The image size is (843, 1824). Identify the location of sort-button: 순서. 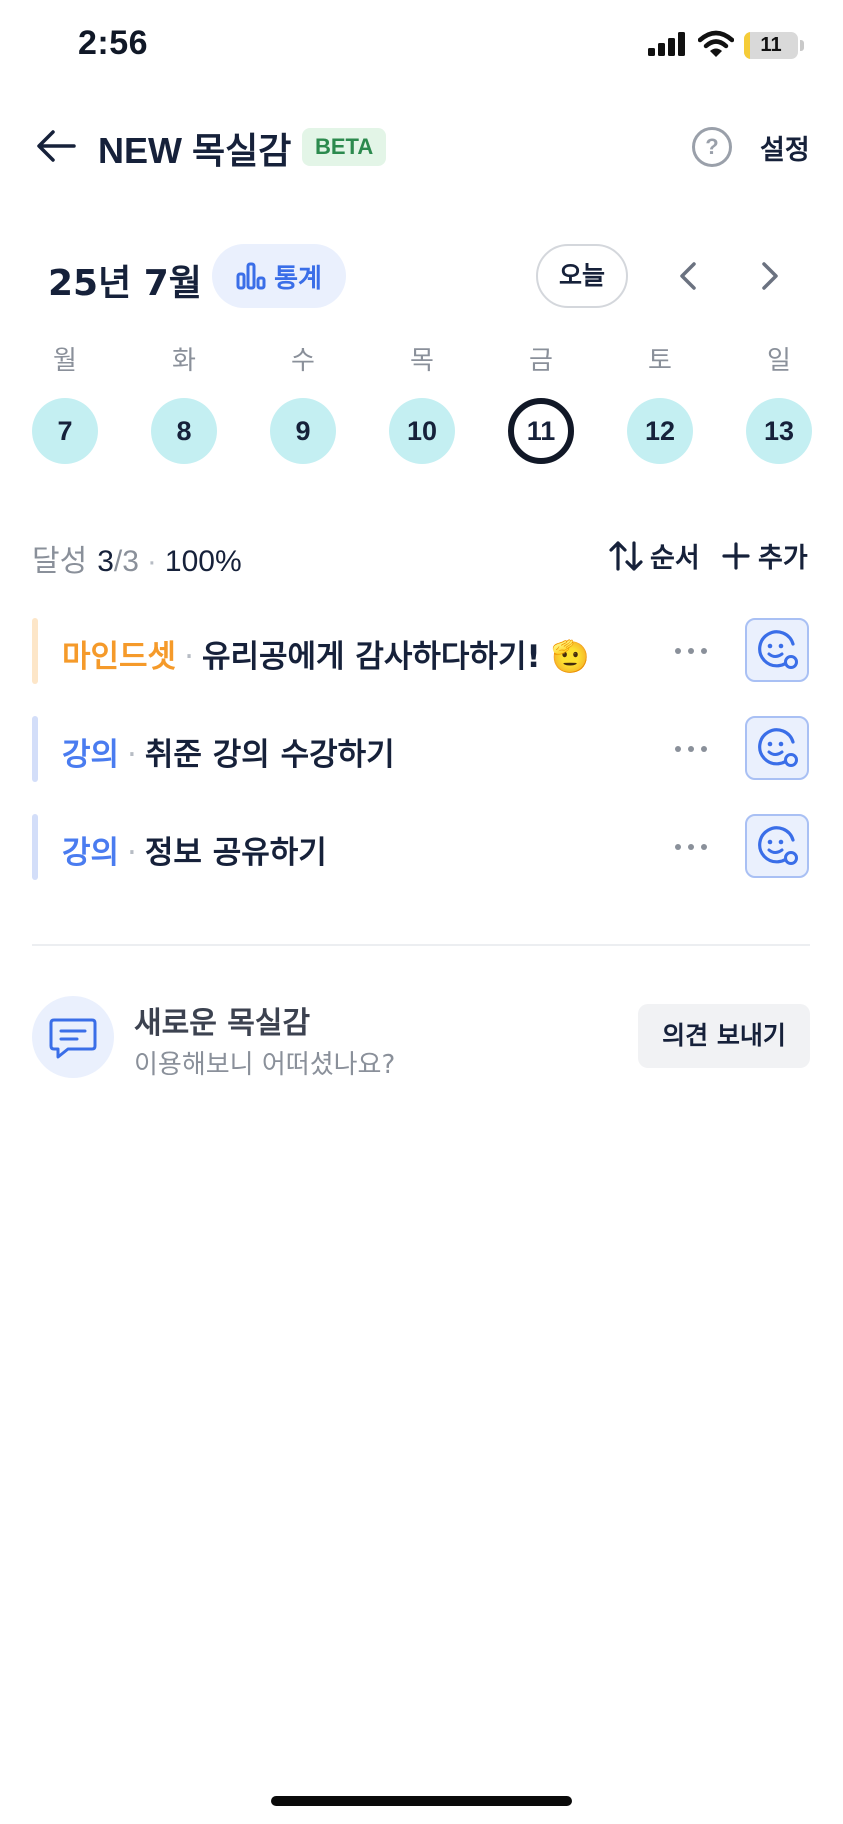
(654, 555).